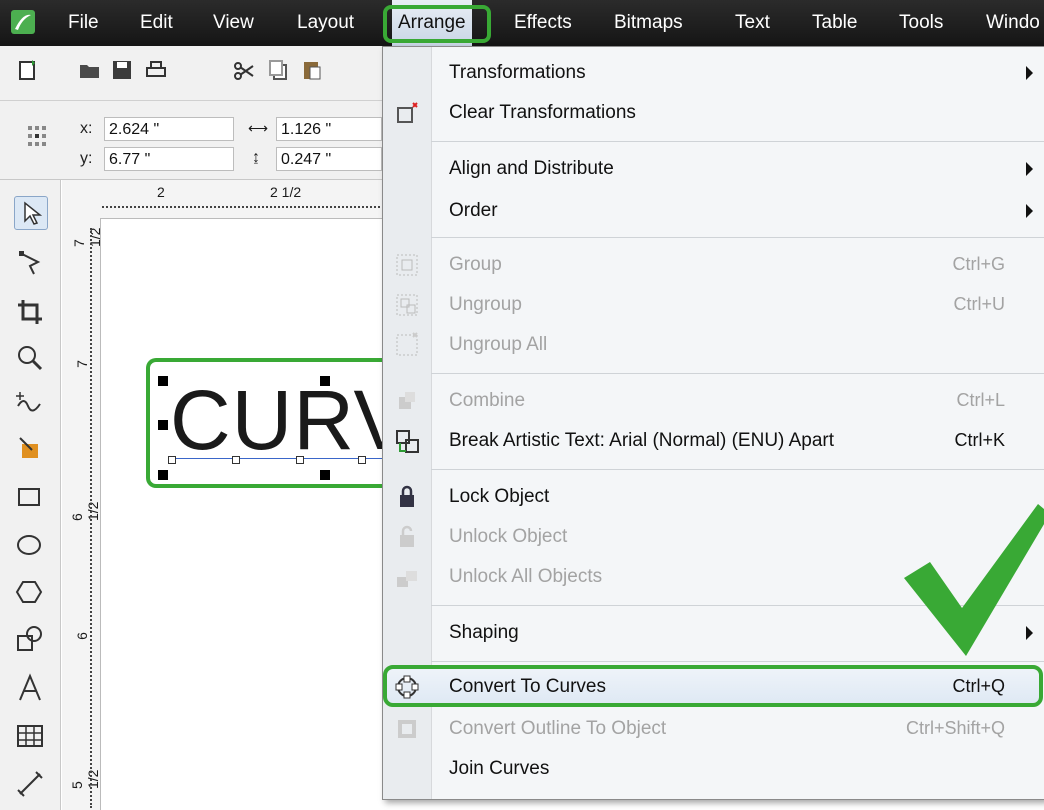  Describe the element at coordinates (980, 400) in the screenshot. I see `menu-item-shortcut: Ctrl+L` at that location.